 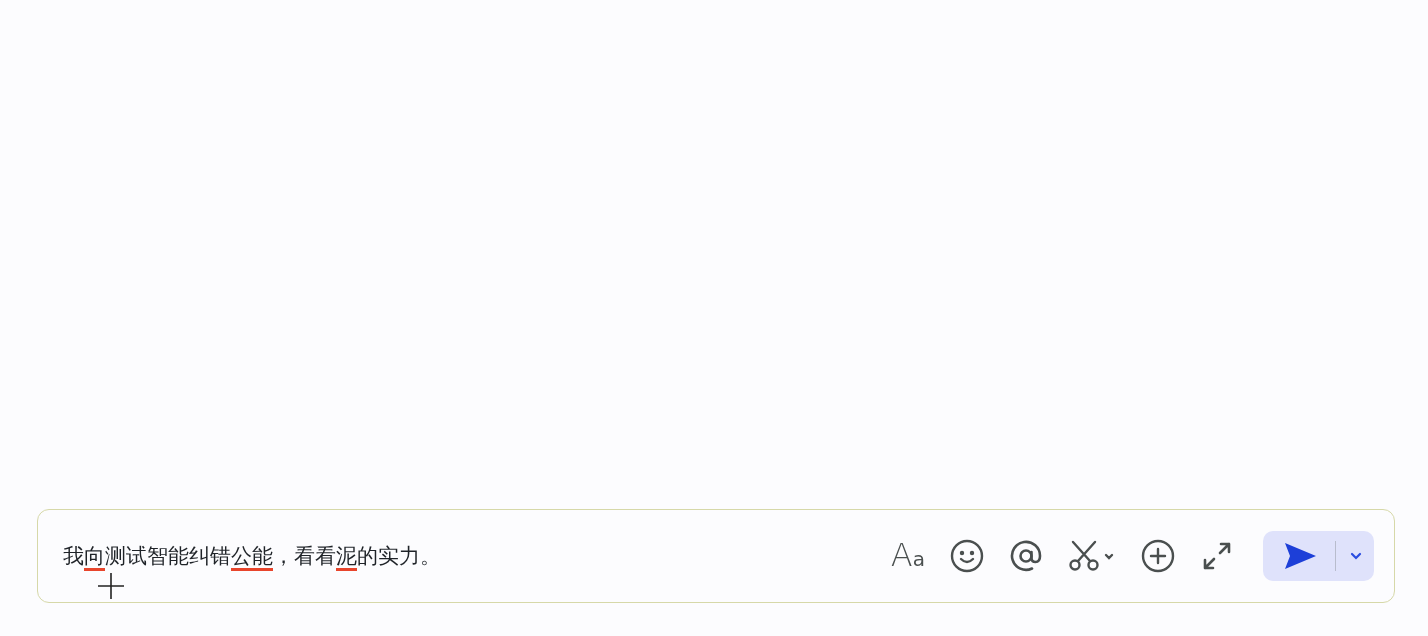 I want to click on format-button: Aa, so click(x=907, y=556).